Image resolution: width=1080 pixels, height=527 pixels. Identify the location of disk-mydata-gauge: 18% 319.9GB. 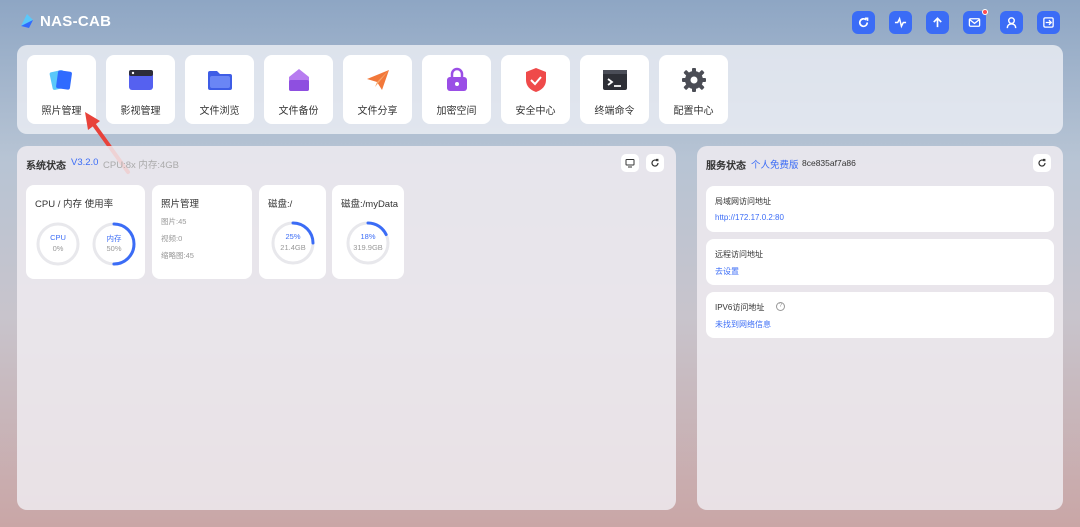
(368, 243).